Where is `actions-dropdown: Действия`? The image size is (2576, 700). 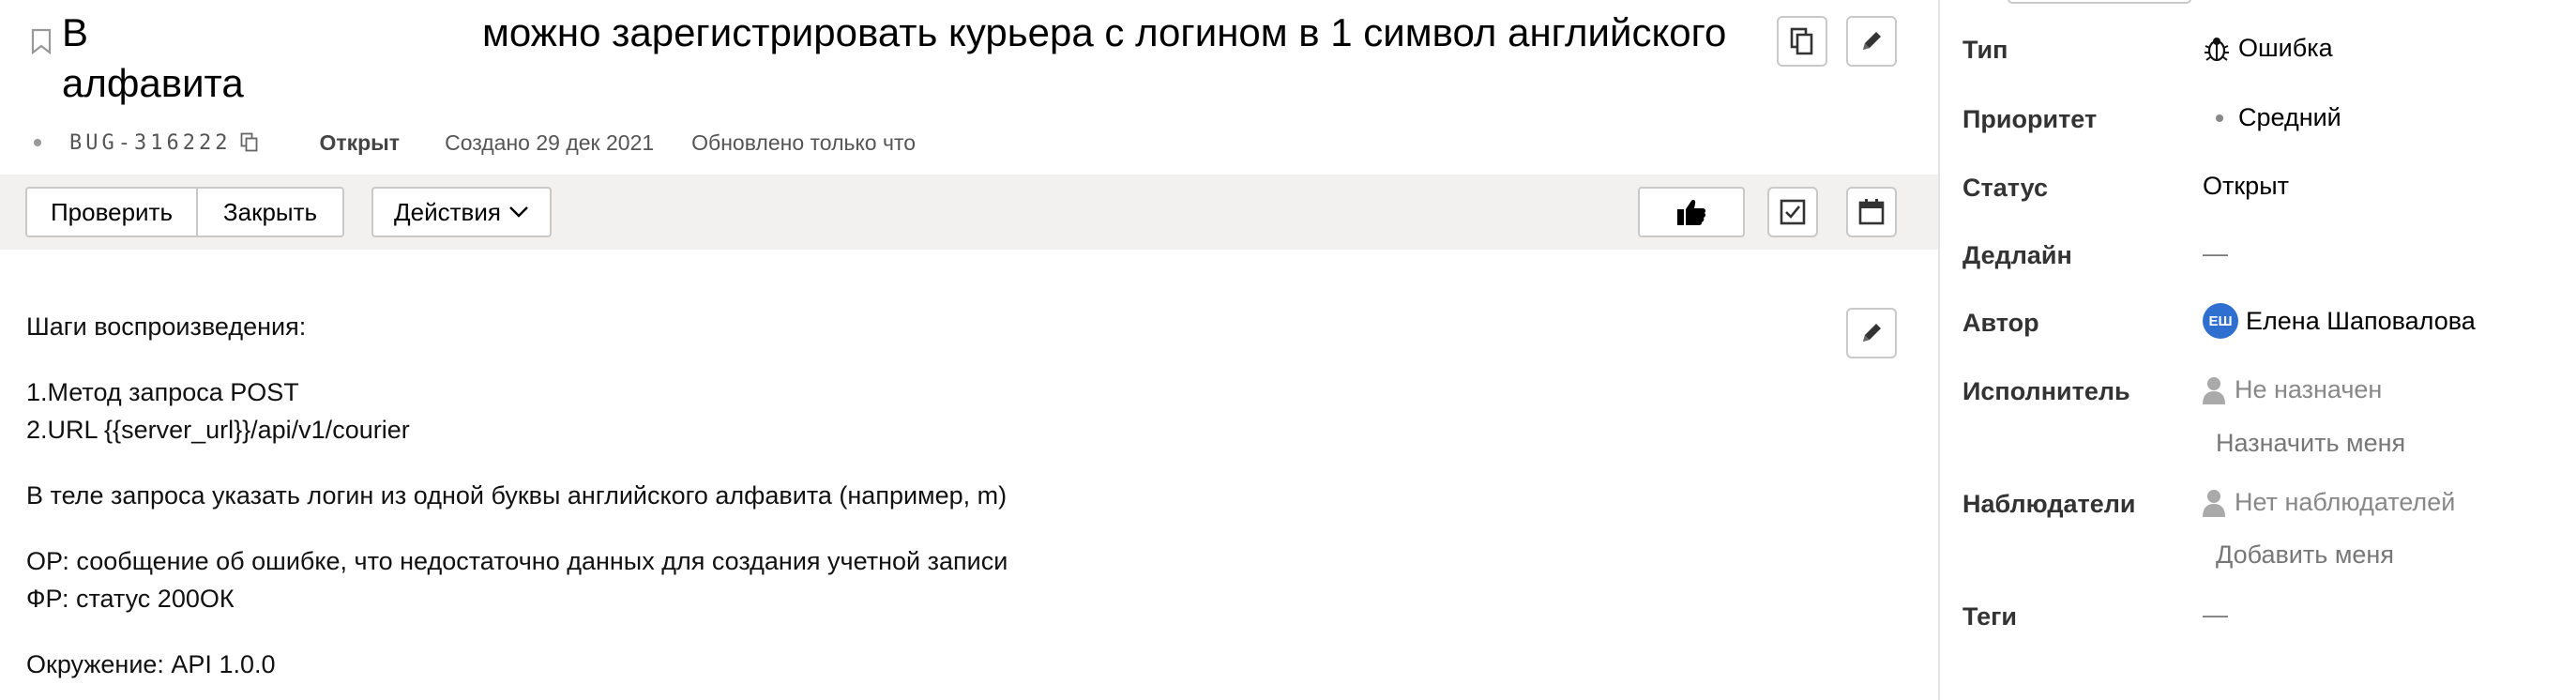 actions-dropdown: Действия is located at coordinates (462, 212).